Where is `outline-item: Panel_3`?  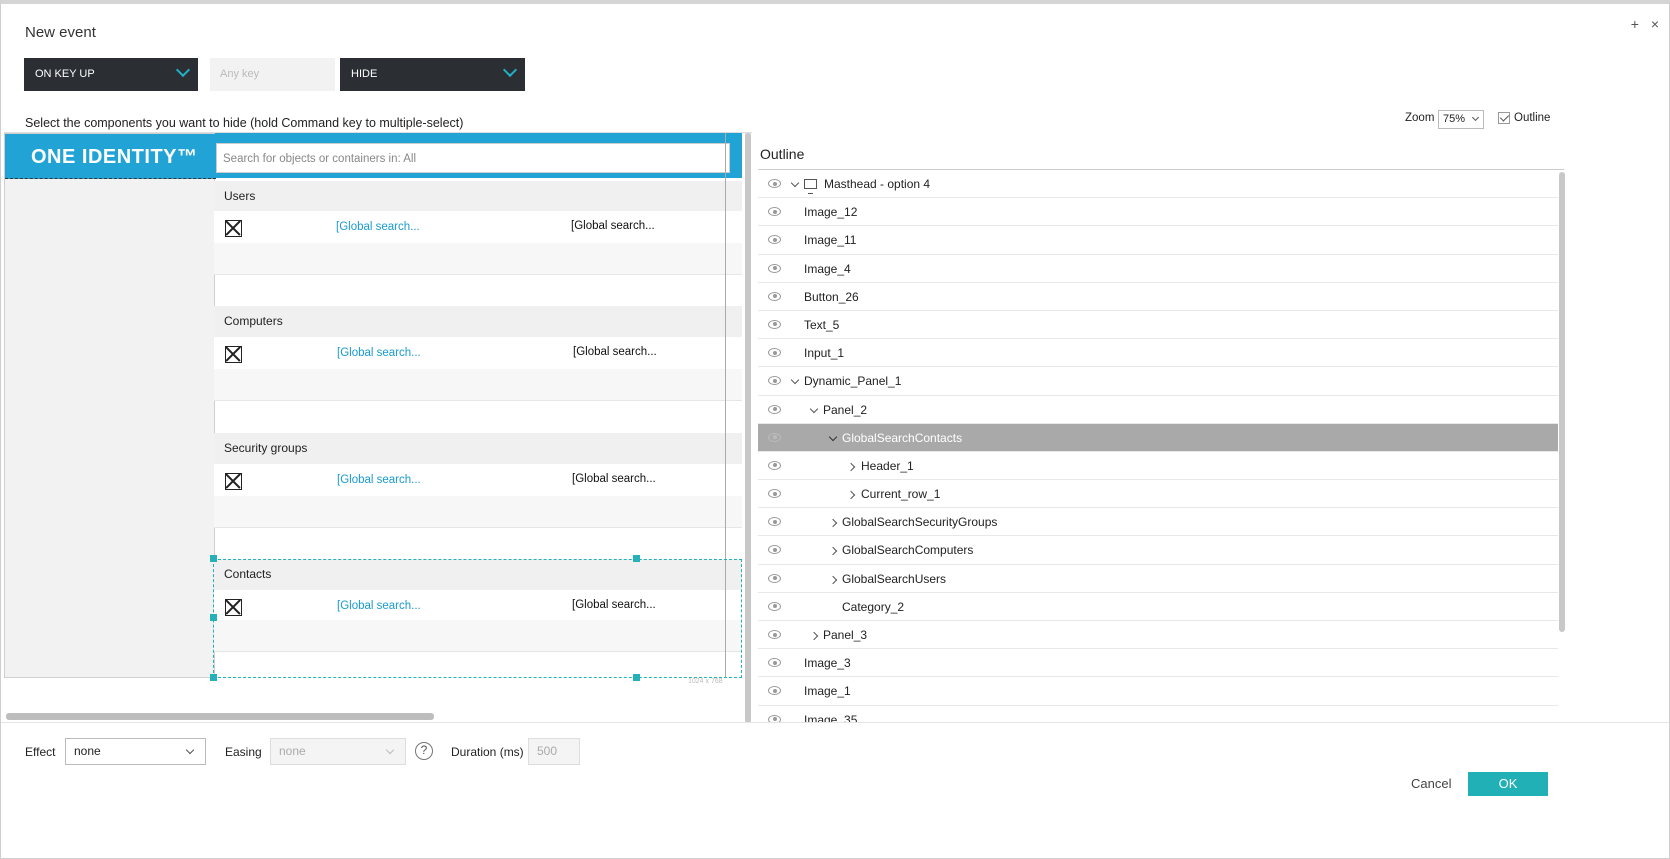
outline-item: Panel_3 is located at coordinates (1158, 635).